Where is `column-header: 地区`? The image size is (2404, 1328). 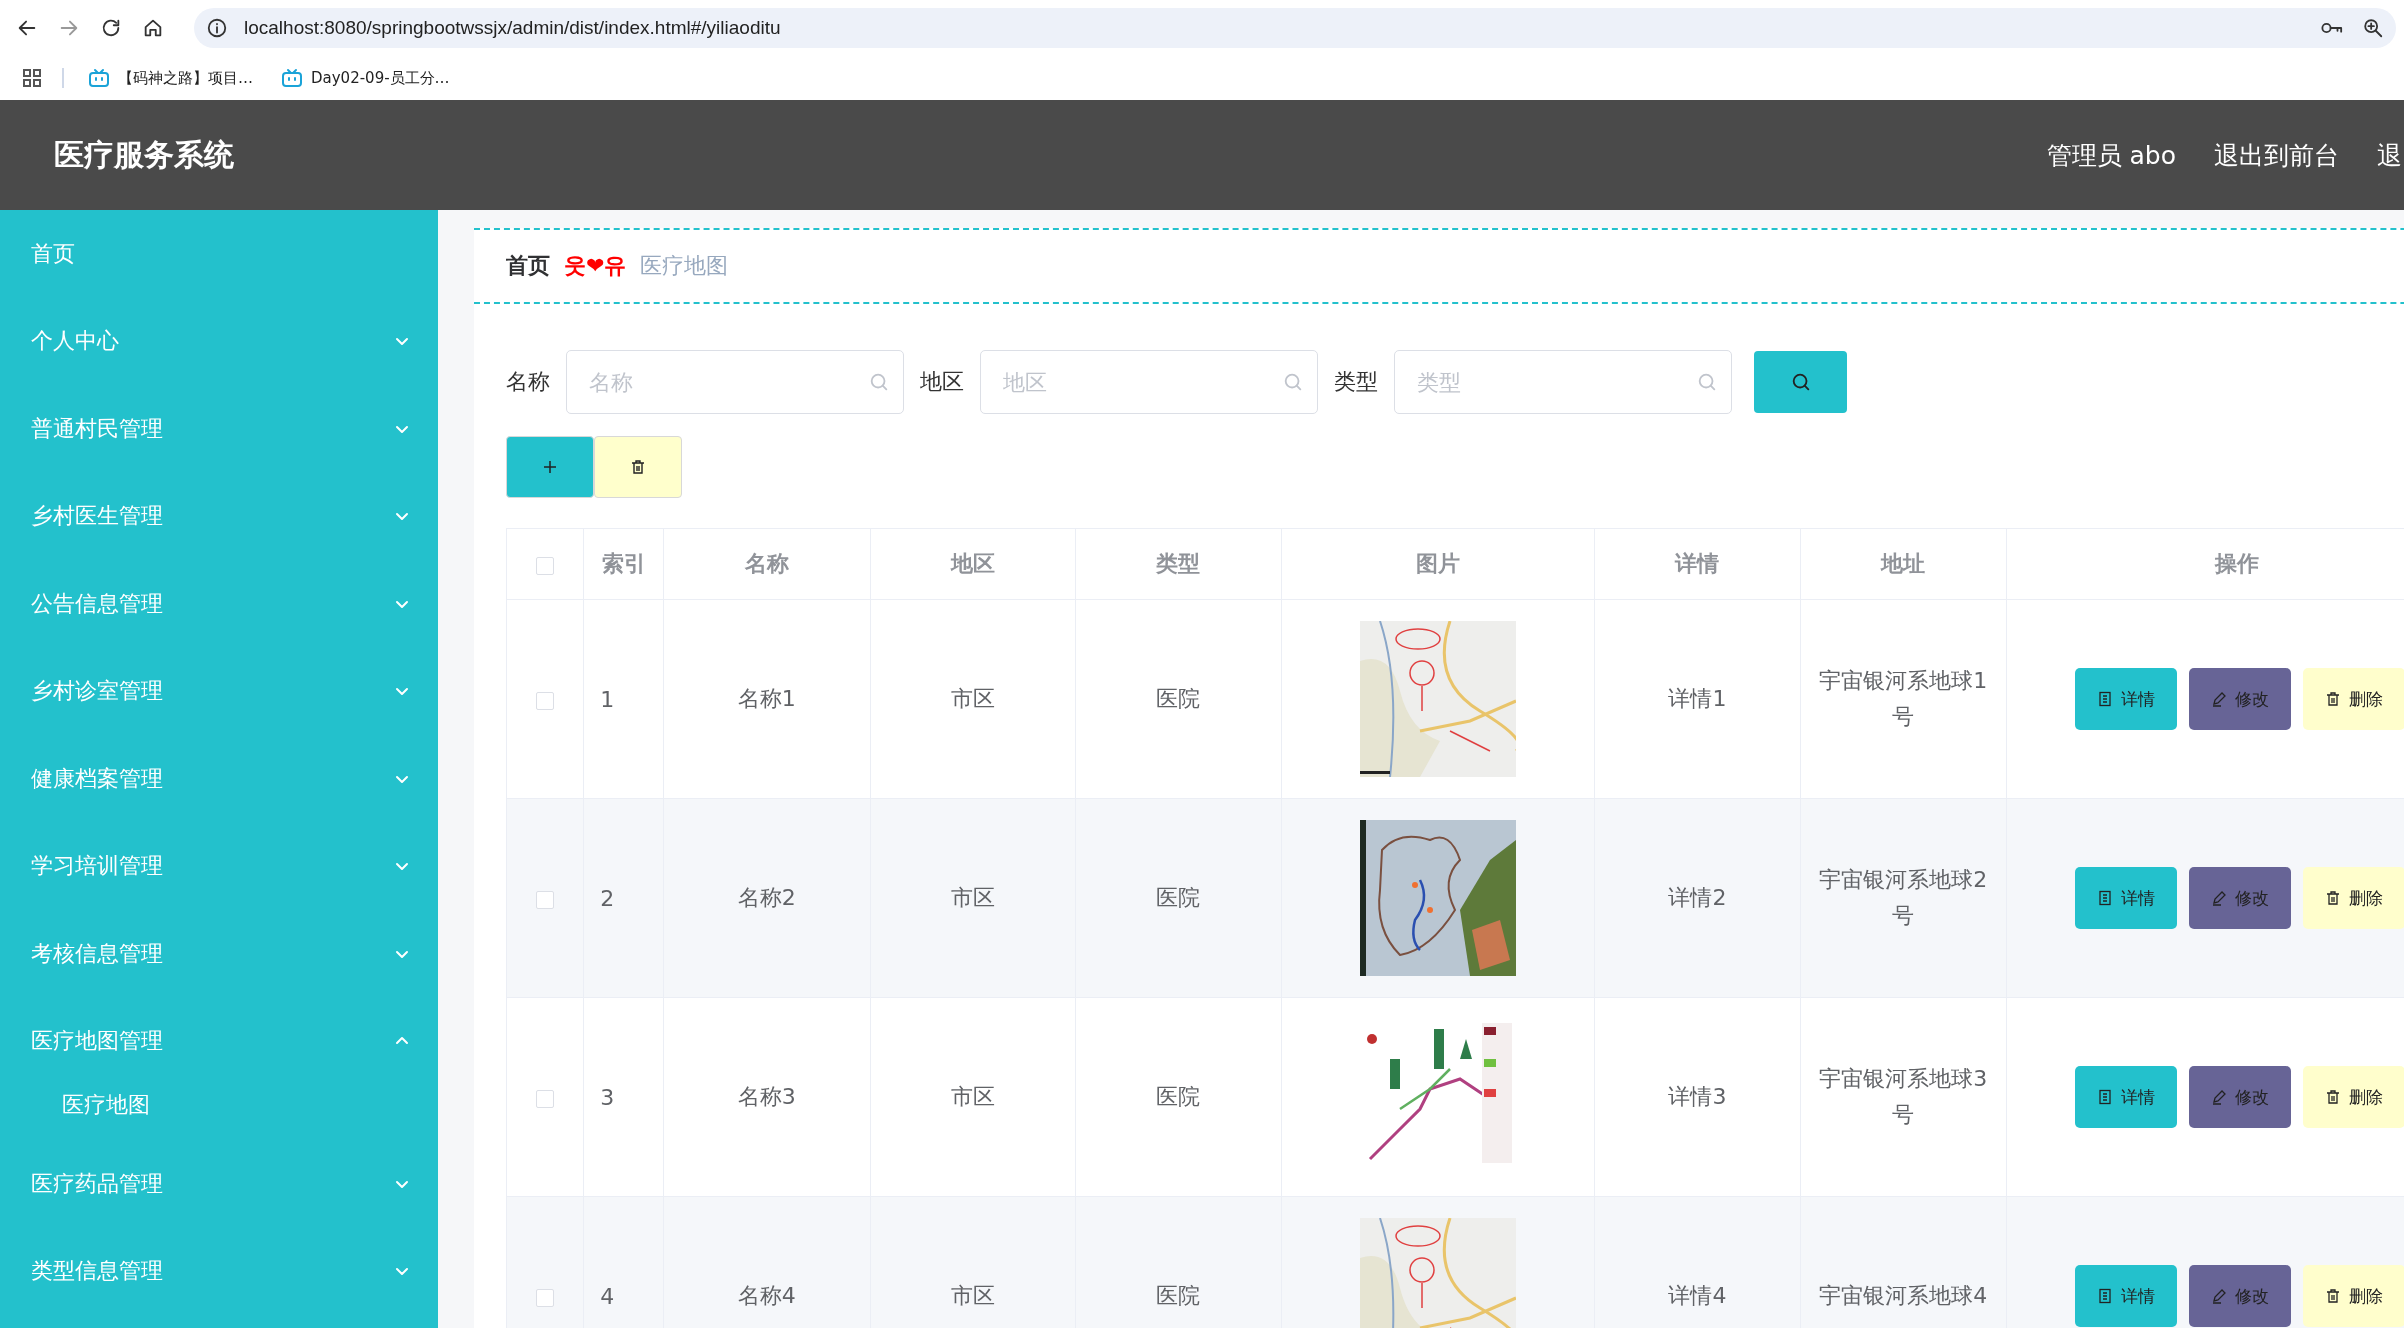
column-header: 地区 is located at coordinates (972, 563).